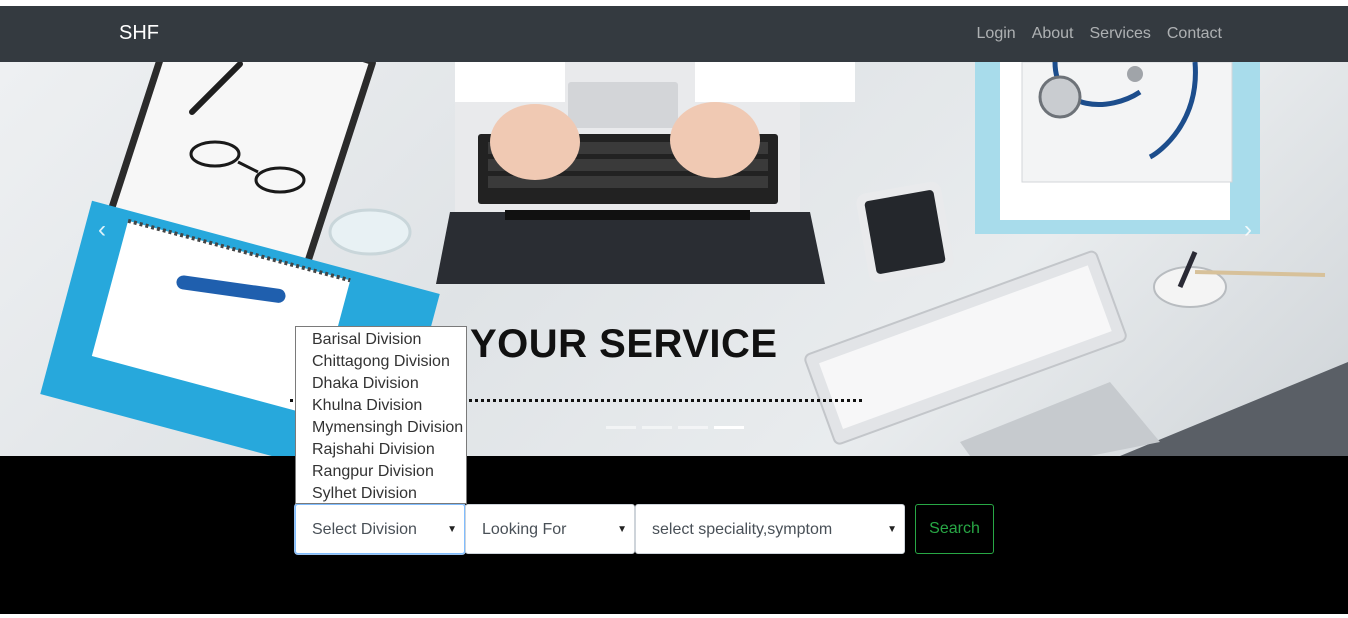  I want to click on speciality-select: select speciality,symptom ▼, so click(770, 529).